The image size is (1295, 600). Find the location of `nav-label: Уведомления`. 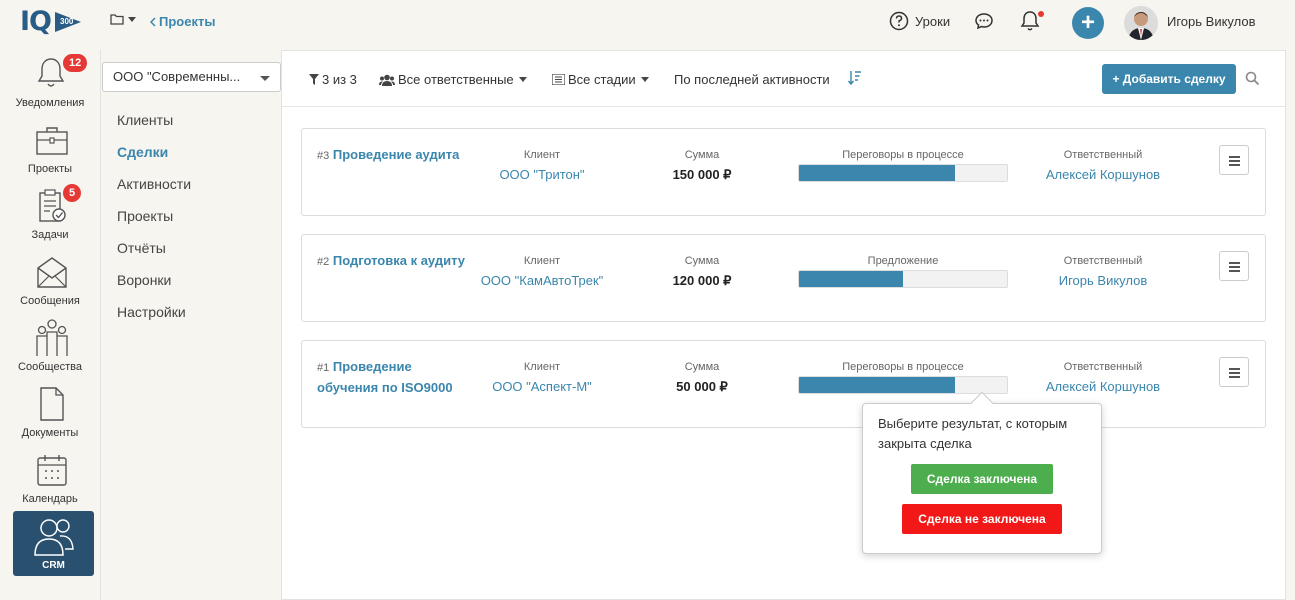

nav-label: Уведомления is located at coordinates (50, 103).